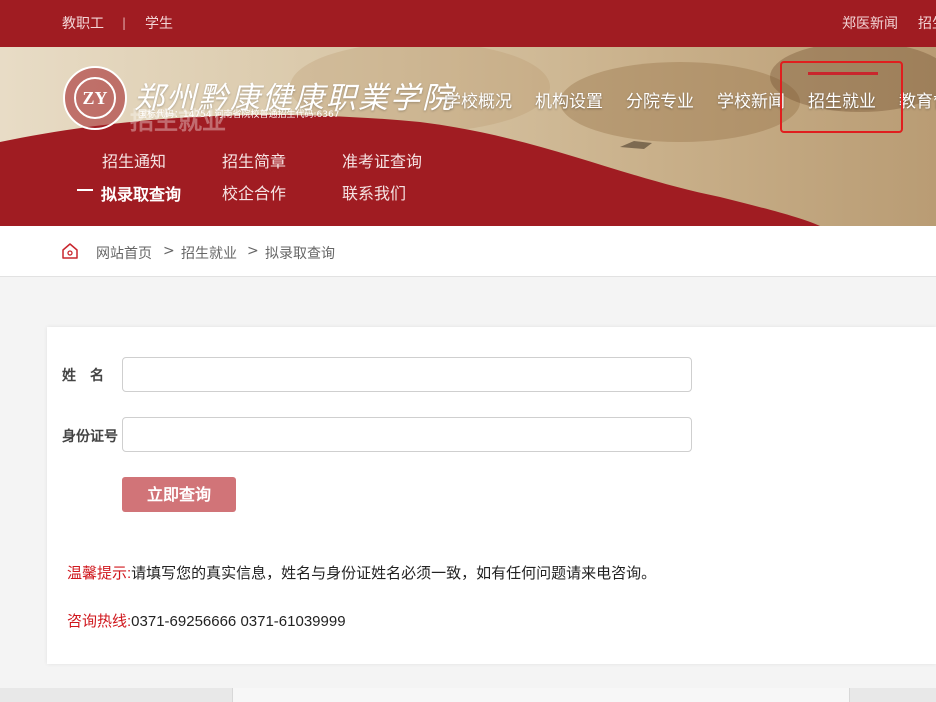  What do you see at coordinates (751, 99) in the screenshot?
I see `nav-school-news: 学校新闻` at bounding box center [751, 99].